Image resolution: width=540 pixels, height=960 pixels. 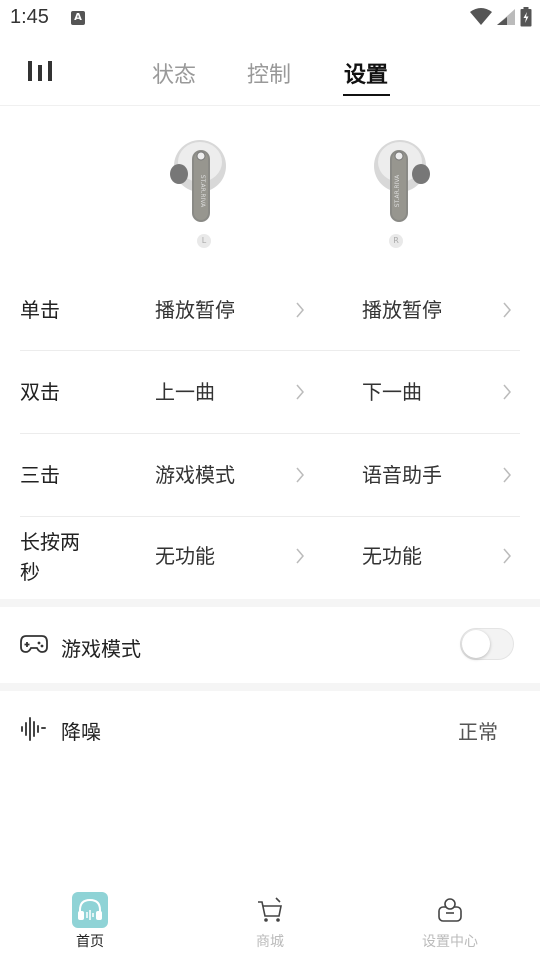 What do you see at coordinates (81, 732) in the screenshot?
I see `noise-cancel-label: 降噪` at bounding box center [81, 732].